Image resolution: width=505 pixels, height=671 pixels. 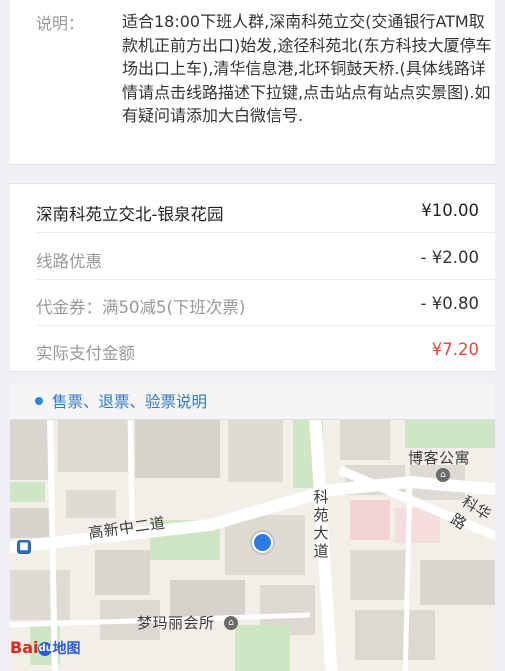 I want to click on voucher-value: - ¥0.80, so click(x=449, y=303).